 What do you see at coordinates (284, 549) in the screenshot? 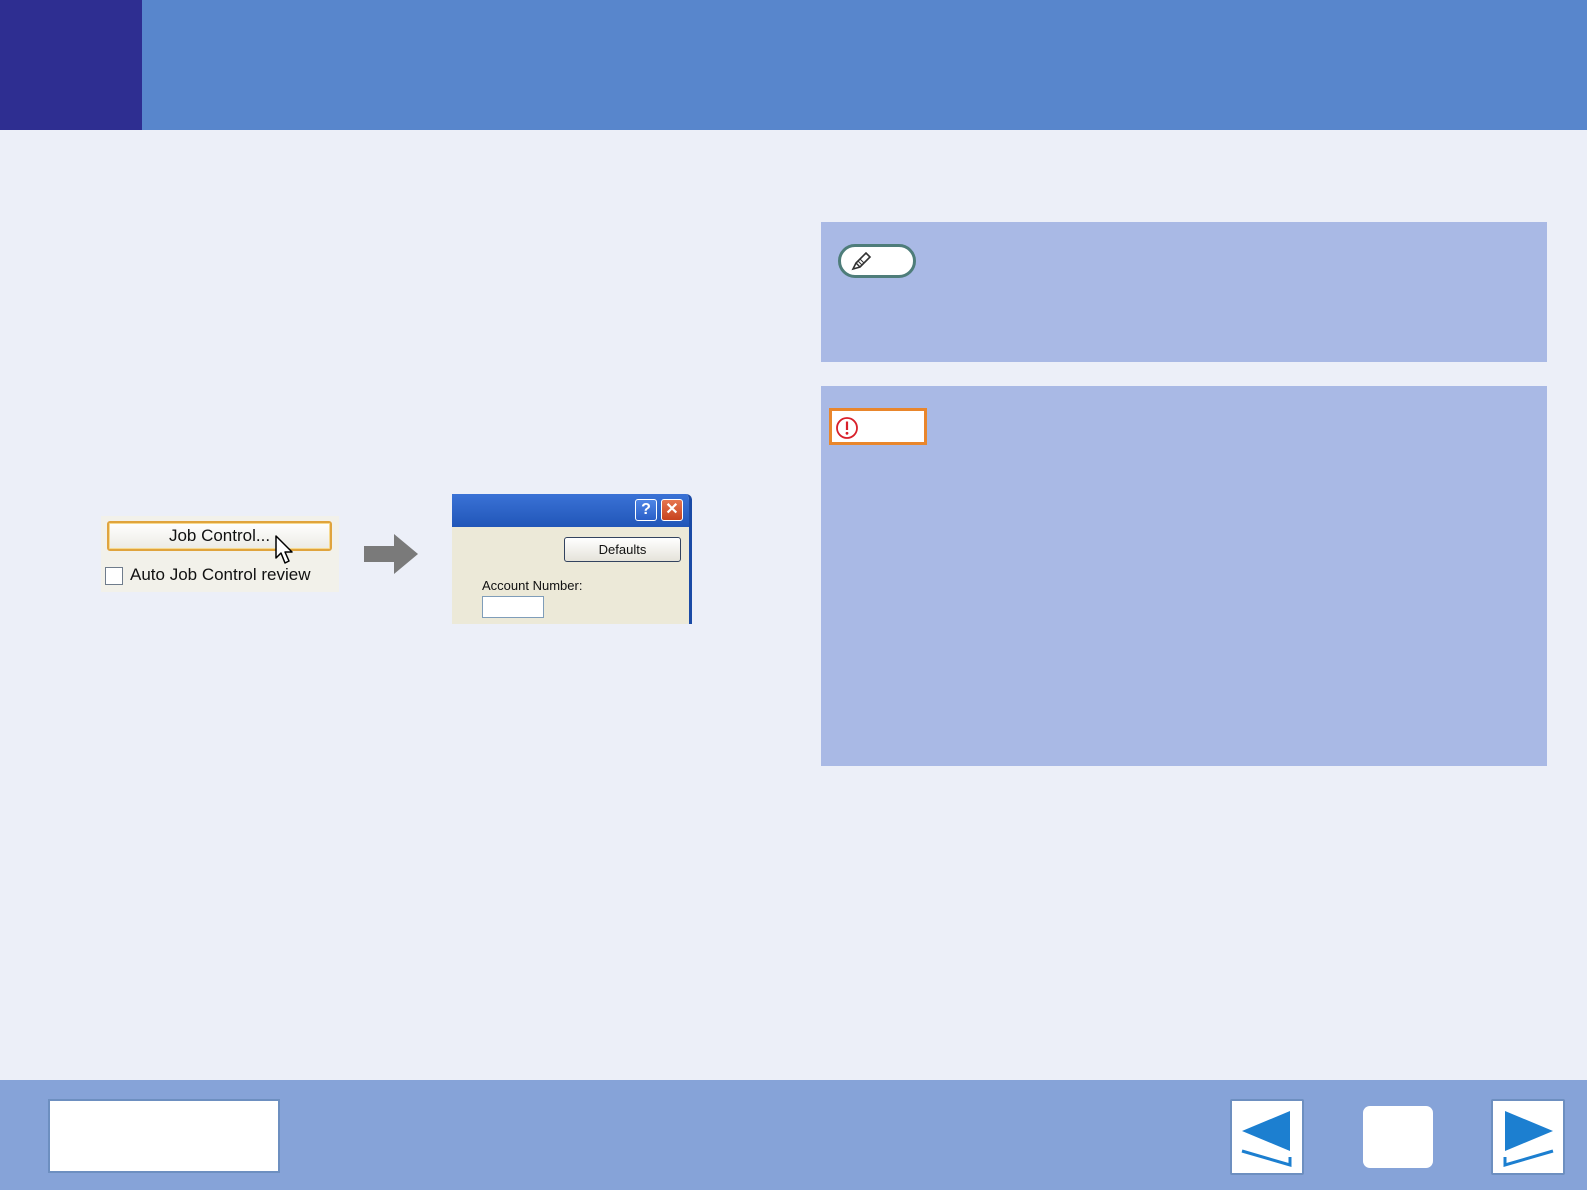
I see `mouse-cursor-icon` at bounding box center [284, 549].